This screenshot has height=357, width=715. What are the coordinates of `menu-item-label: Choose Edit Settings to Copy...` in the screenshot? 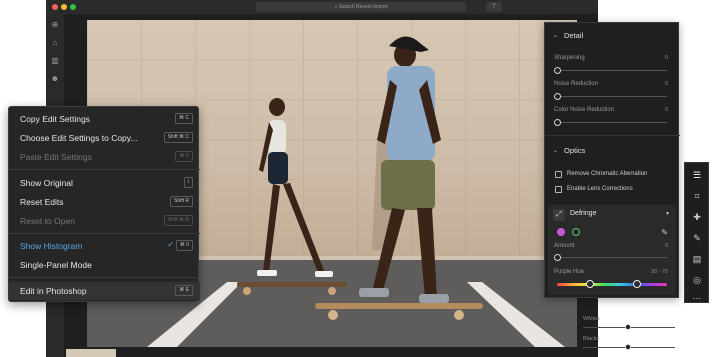 It's located at (79, 138).